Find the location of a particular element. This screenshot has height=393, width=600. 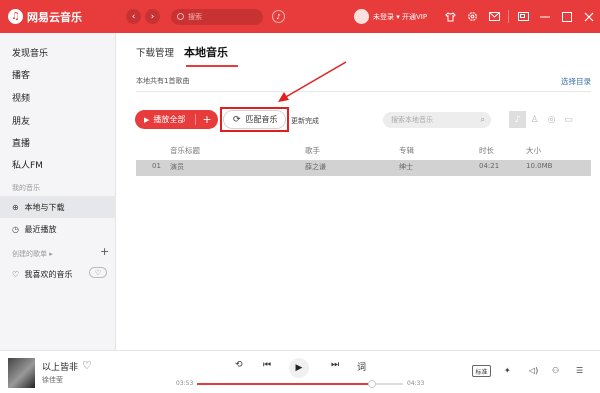

progress-bar is located at coordinates (300, 384).